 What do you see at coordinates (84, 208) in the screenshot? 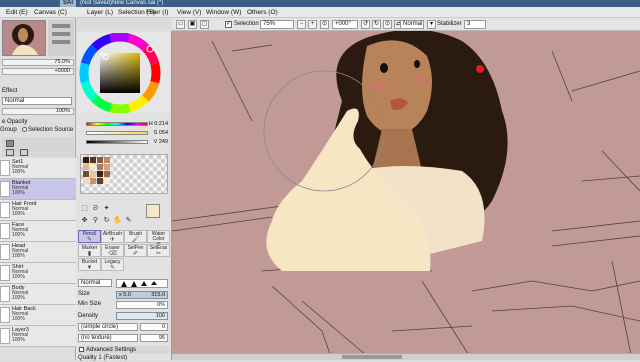
I see `marquee-tool-icon: ⬚` at bounding box center [84, 208].